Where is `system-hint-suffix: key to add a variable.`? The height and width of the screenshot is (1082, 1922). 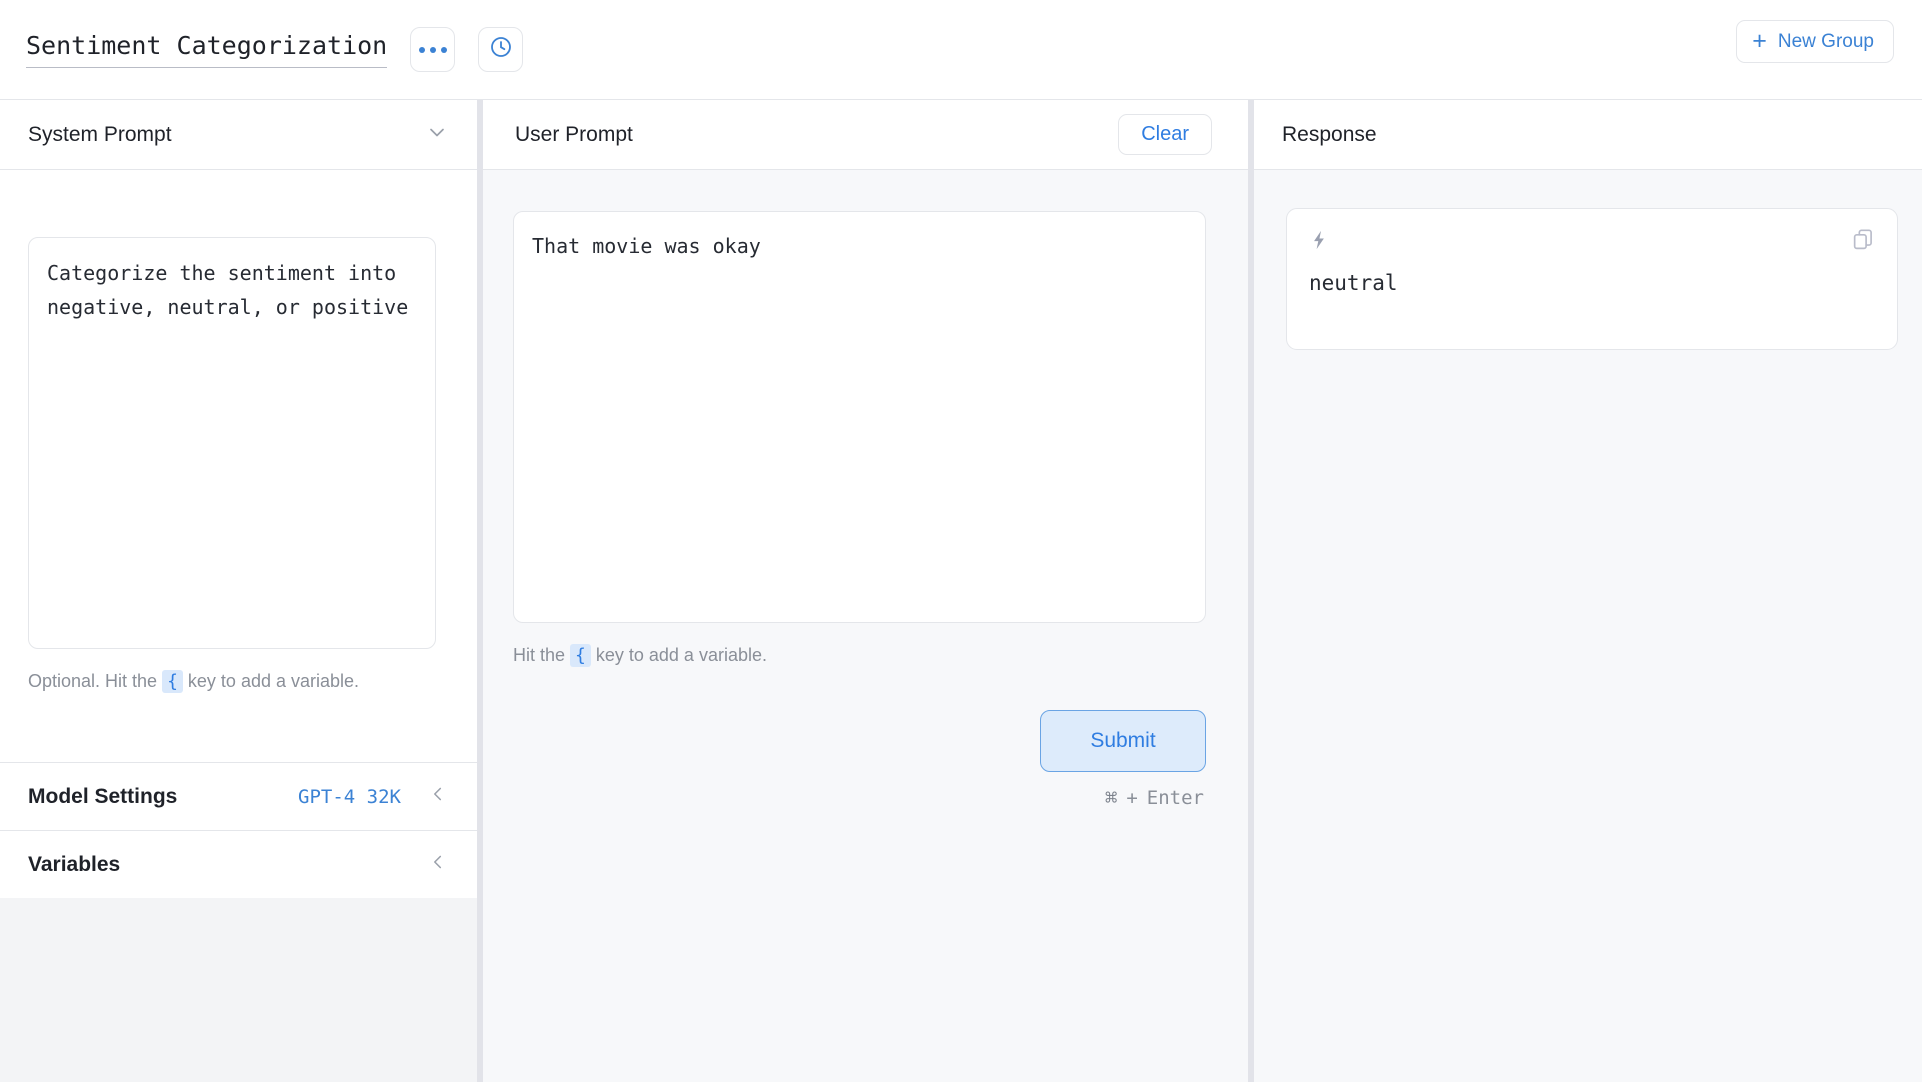 system-hint-suffix: key to add a variable. is located at coordinates (273, 681).